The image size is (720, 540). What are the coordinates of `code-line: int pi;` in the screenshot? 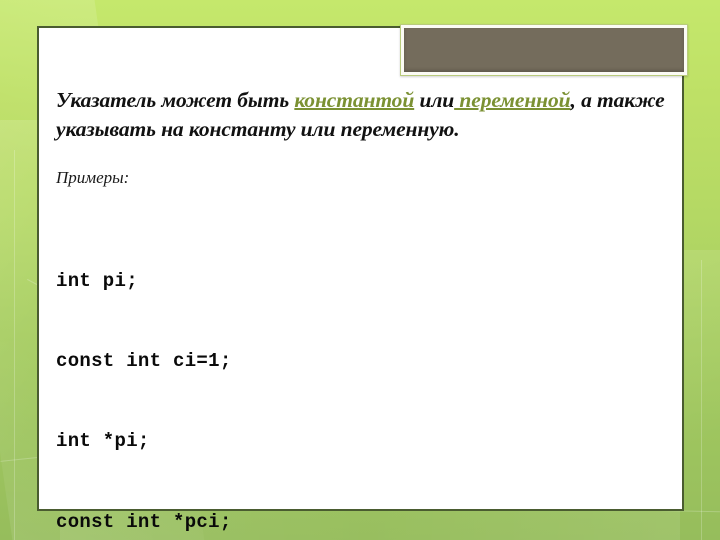 It's located at (97, 280).